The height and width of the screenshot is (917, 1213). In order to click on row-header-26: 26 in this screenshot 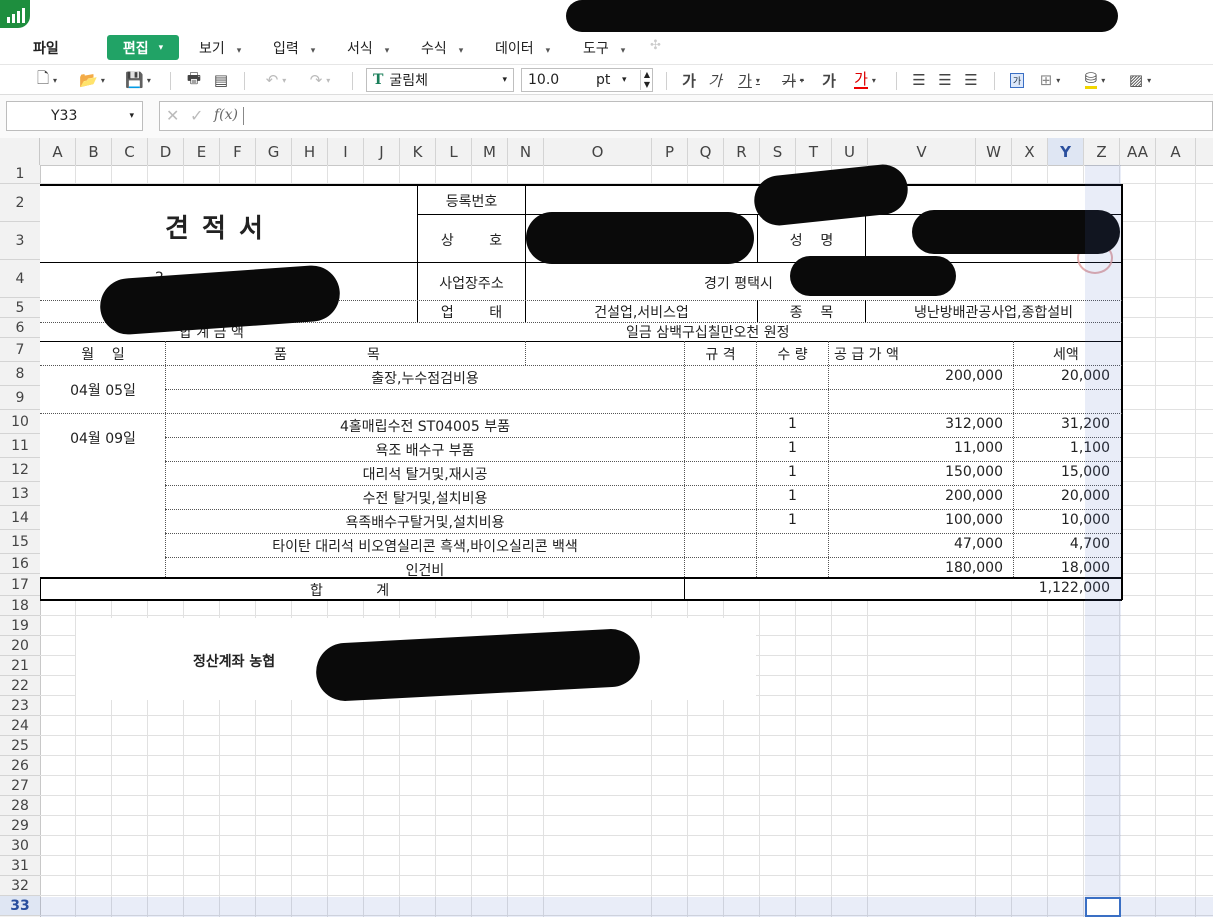, I will do `click(20, 766)`.